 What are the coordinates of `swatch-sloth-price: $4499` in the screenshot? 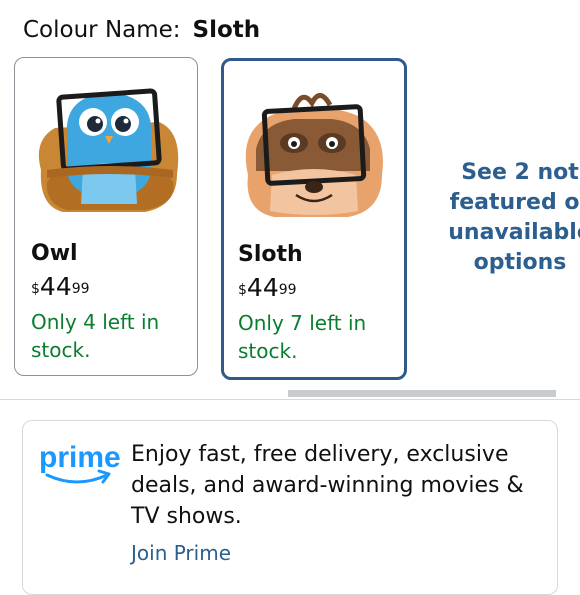 It's located at (267, 289).